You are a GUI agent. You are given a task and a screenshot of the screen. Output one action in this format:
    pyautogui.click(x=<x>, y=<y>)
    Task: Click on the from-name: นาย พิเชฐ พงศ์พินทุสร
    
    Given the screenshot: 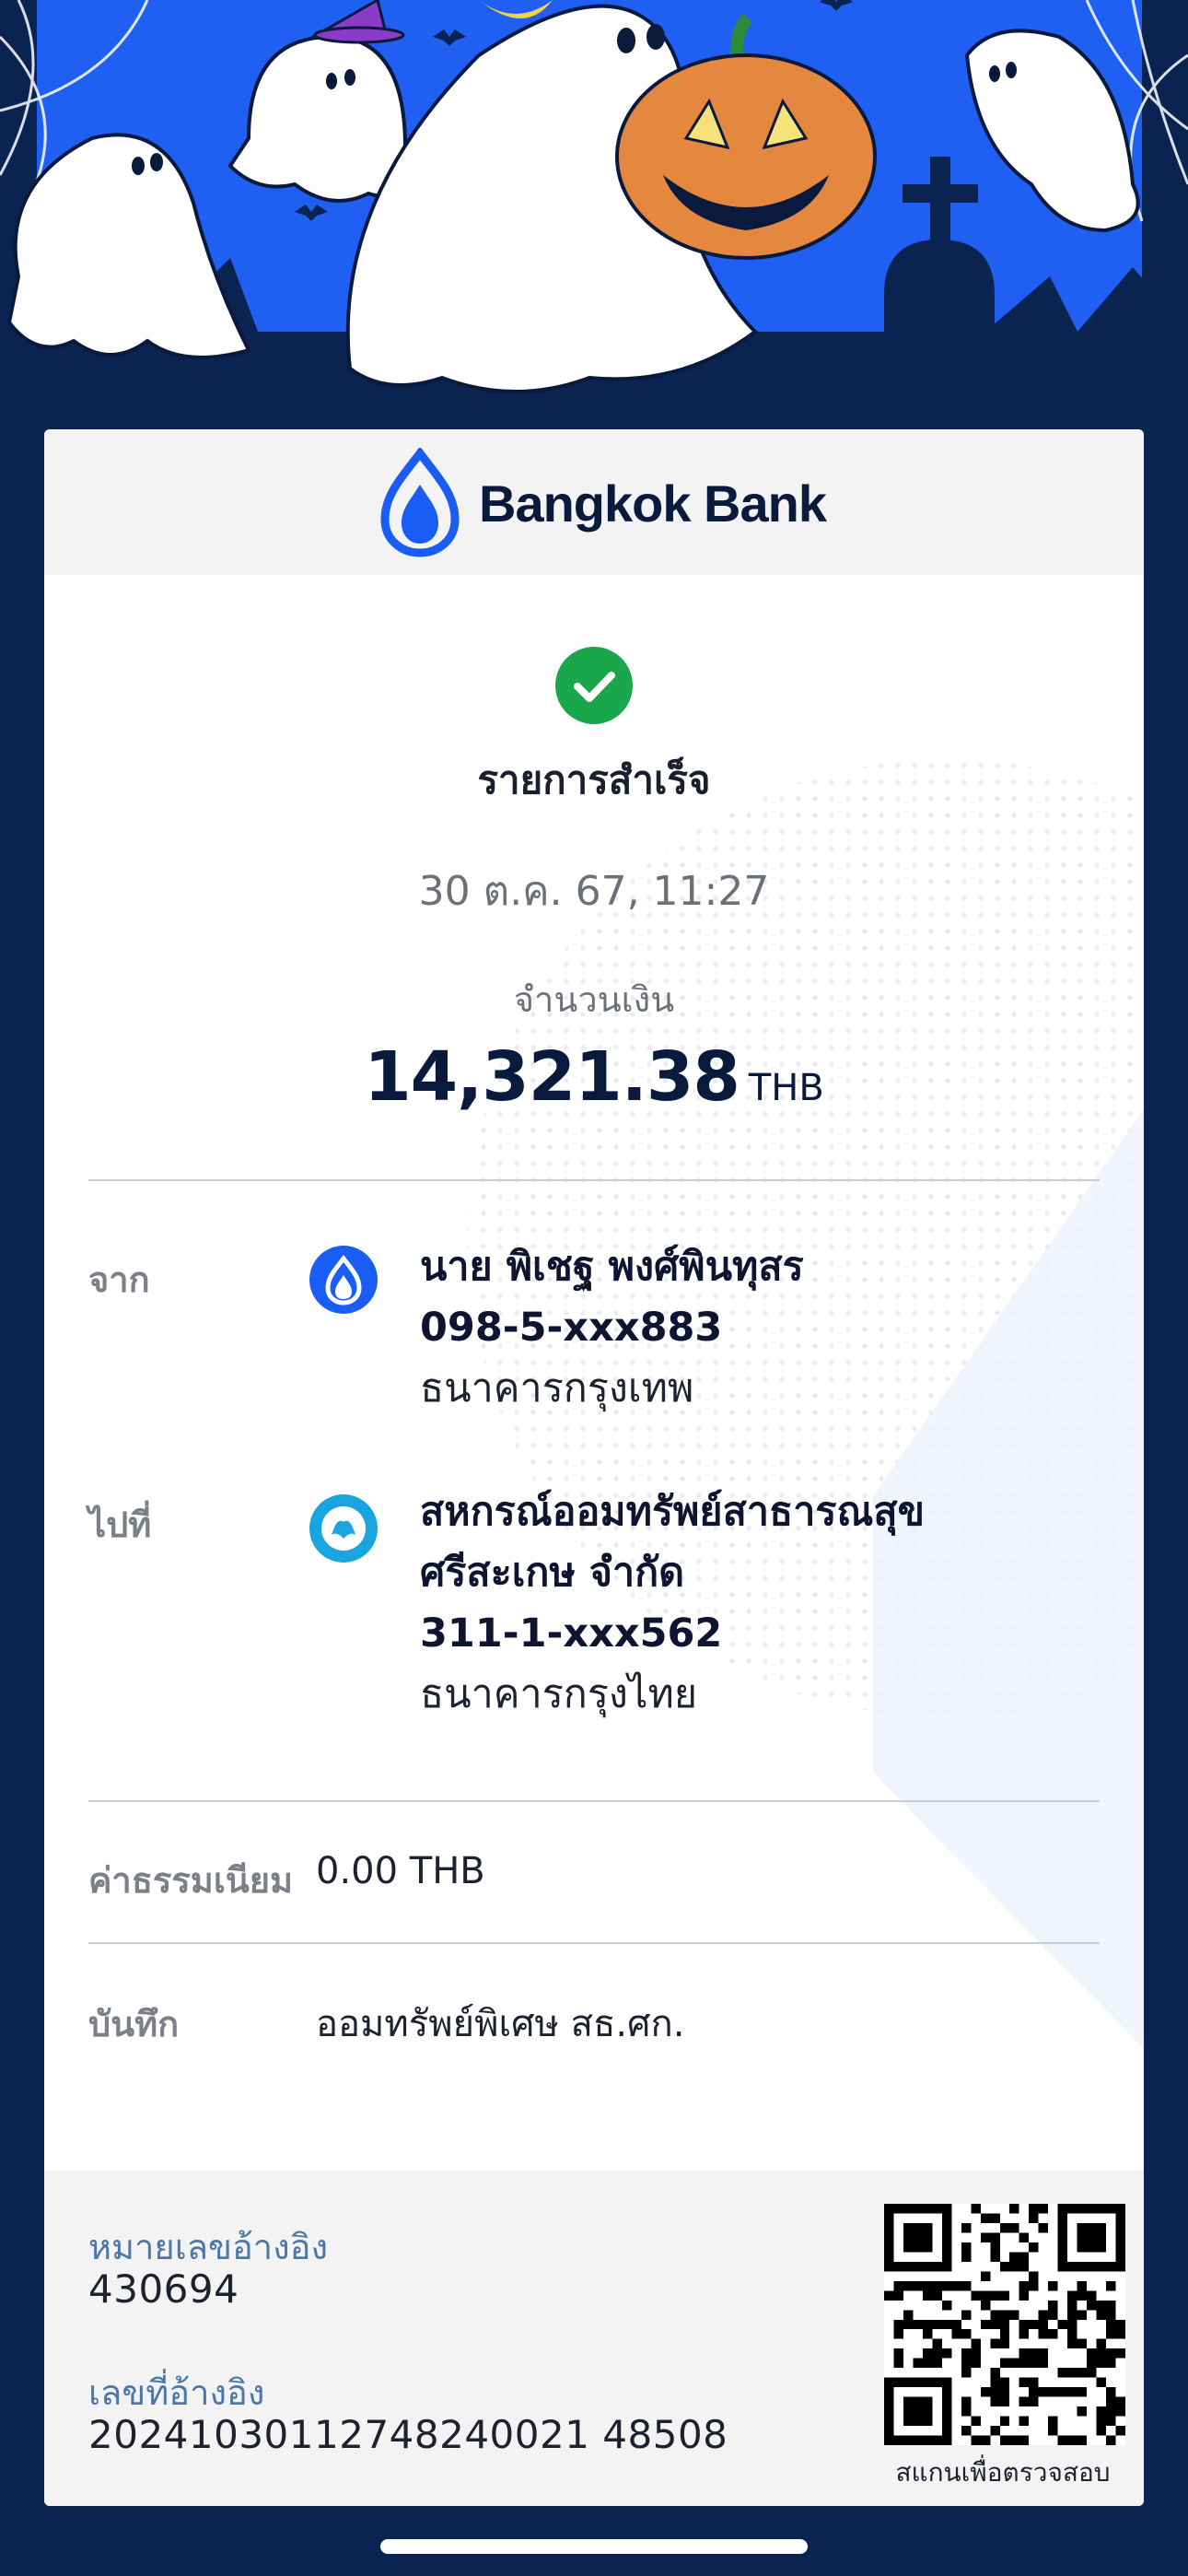 What is the action you would take?
    pyautogui.click(x=612, y=1267)
    